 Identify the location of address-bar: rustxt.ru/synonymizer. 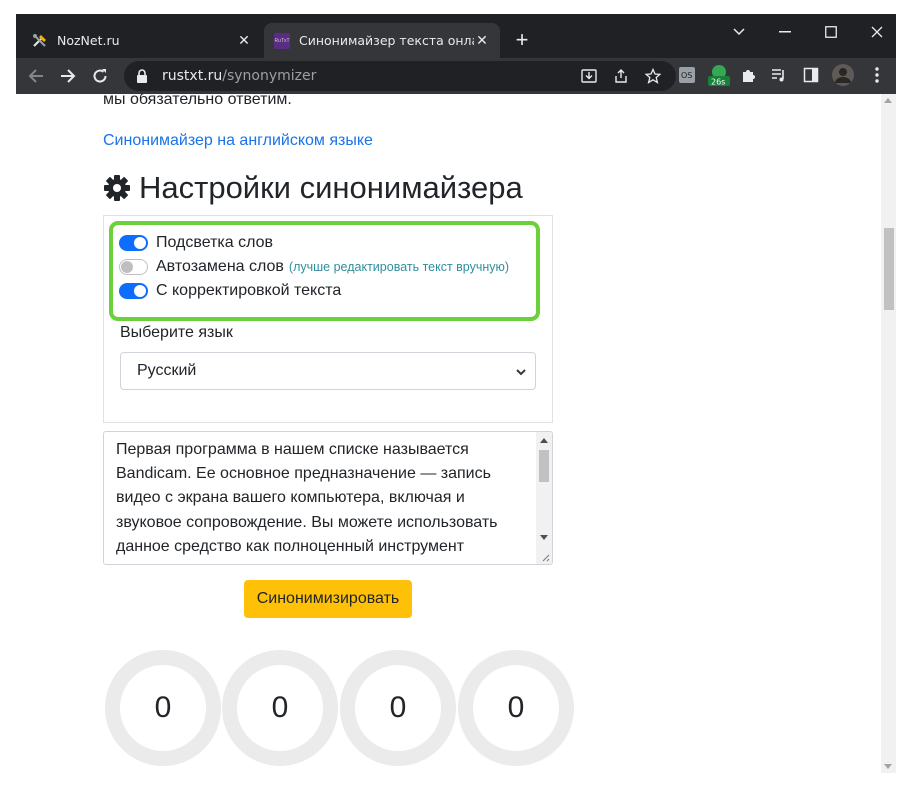
(400, 76).